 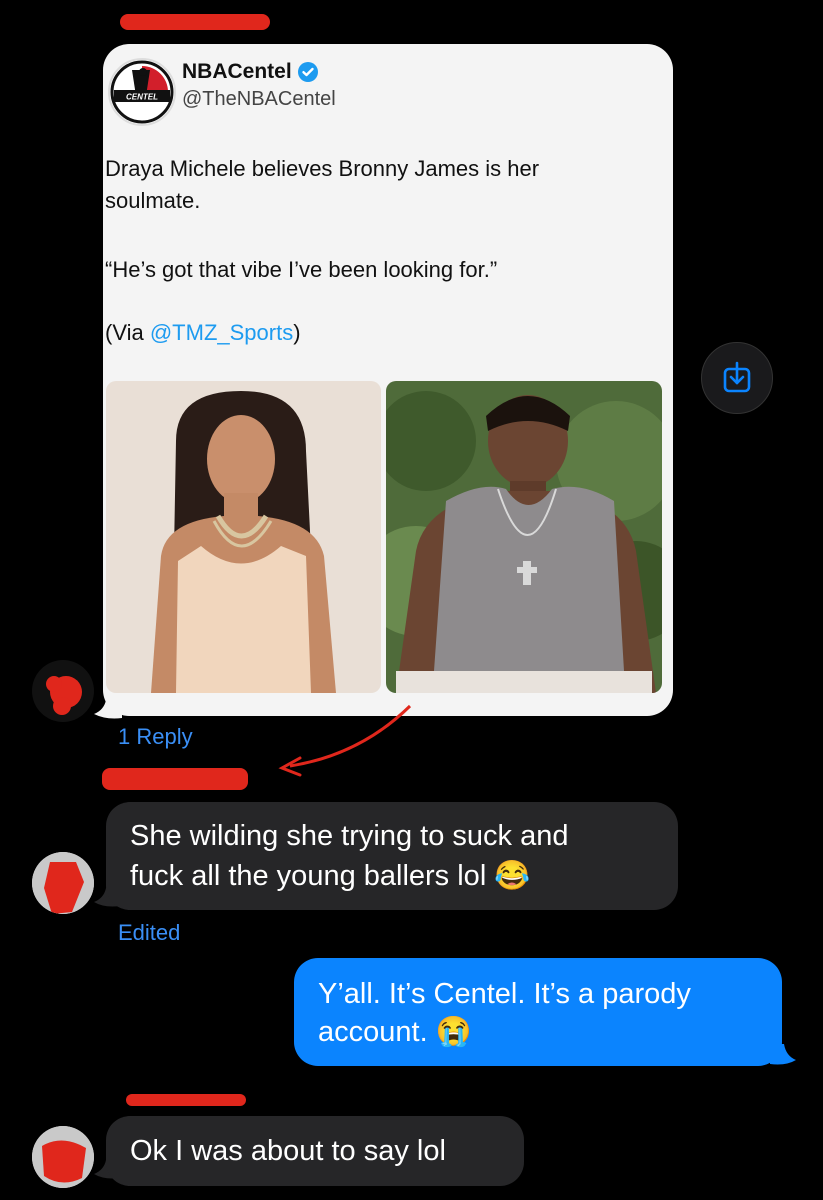 What do you see at coordinates (349, 836) in the screenshot?
I see `message-1-line-1: She wilding she trying to suck and` at bounding box center [349, 836].